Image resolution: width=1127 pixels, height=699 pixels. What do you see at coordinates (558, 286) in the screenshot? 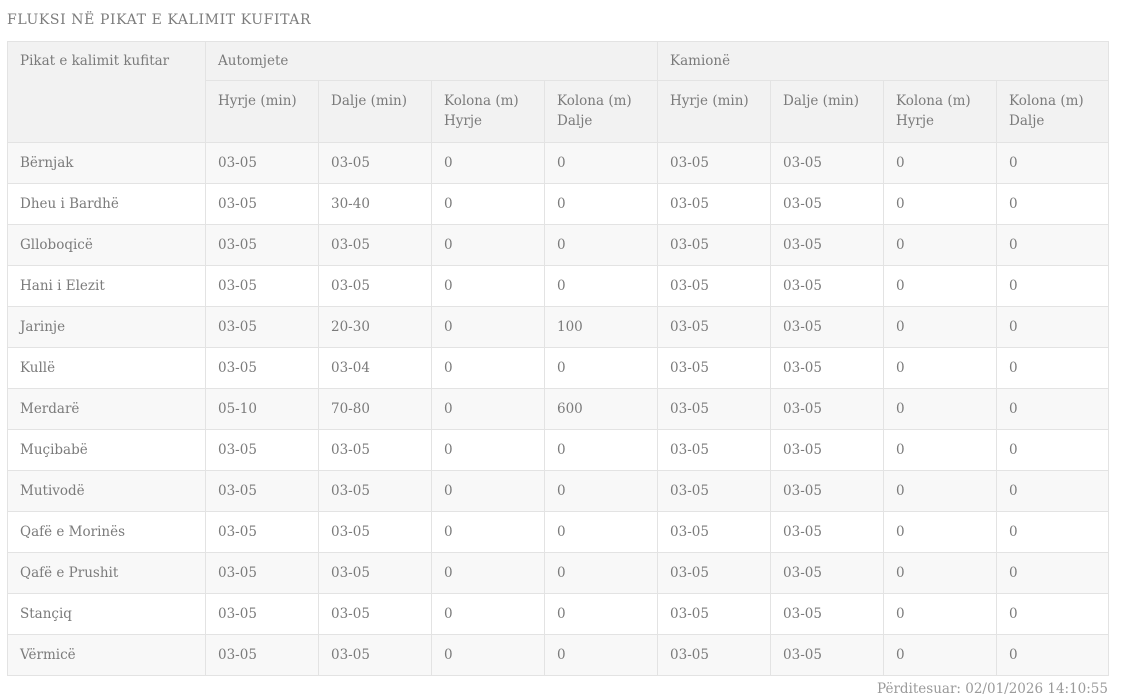
I see `table-row: Hani i Elezit 03-05 03-05 0 0 03-05 03-05 0 0` at bounding box center [558, 286].